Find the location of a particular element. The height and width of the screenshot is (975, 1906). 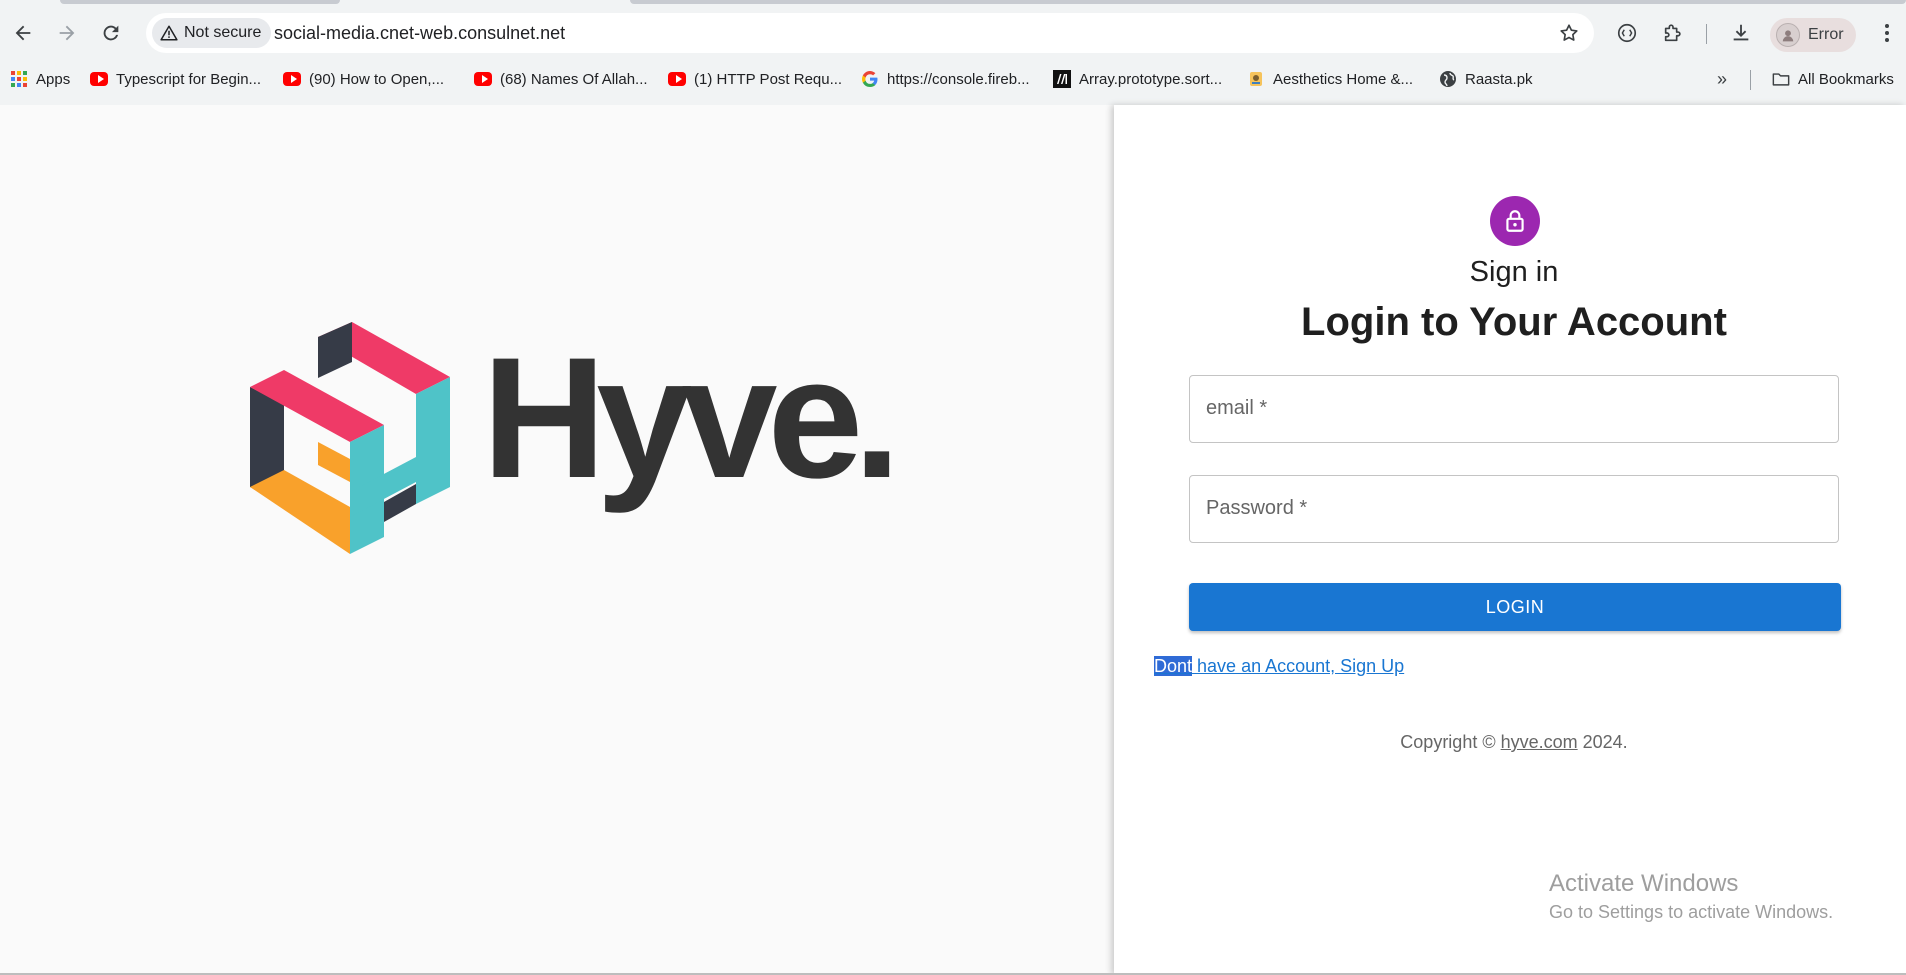

profile-avatar-icon is located at coordinates (1788, 35).